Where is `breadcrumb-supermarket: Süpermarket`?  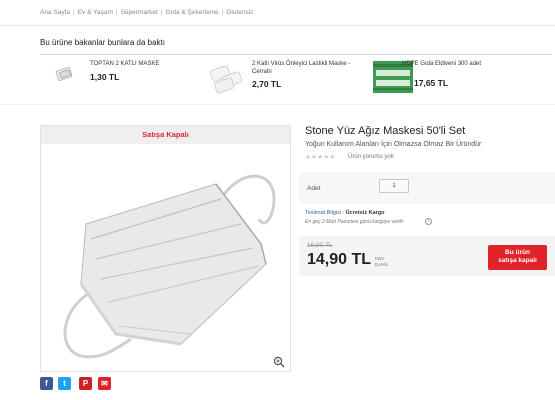
breadcrumb-supermarket: Süpermarket is located at coordinates (139, 12).